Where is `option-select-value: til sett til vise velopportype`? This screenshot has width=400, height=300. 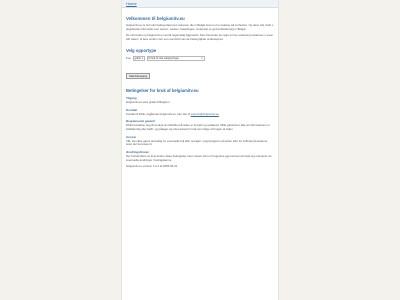
option-select-value: til sett til vise velopportype is located at coordinates (163, 58).